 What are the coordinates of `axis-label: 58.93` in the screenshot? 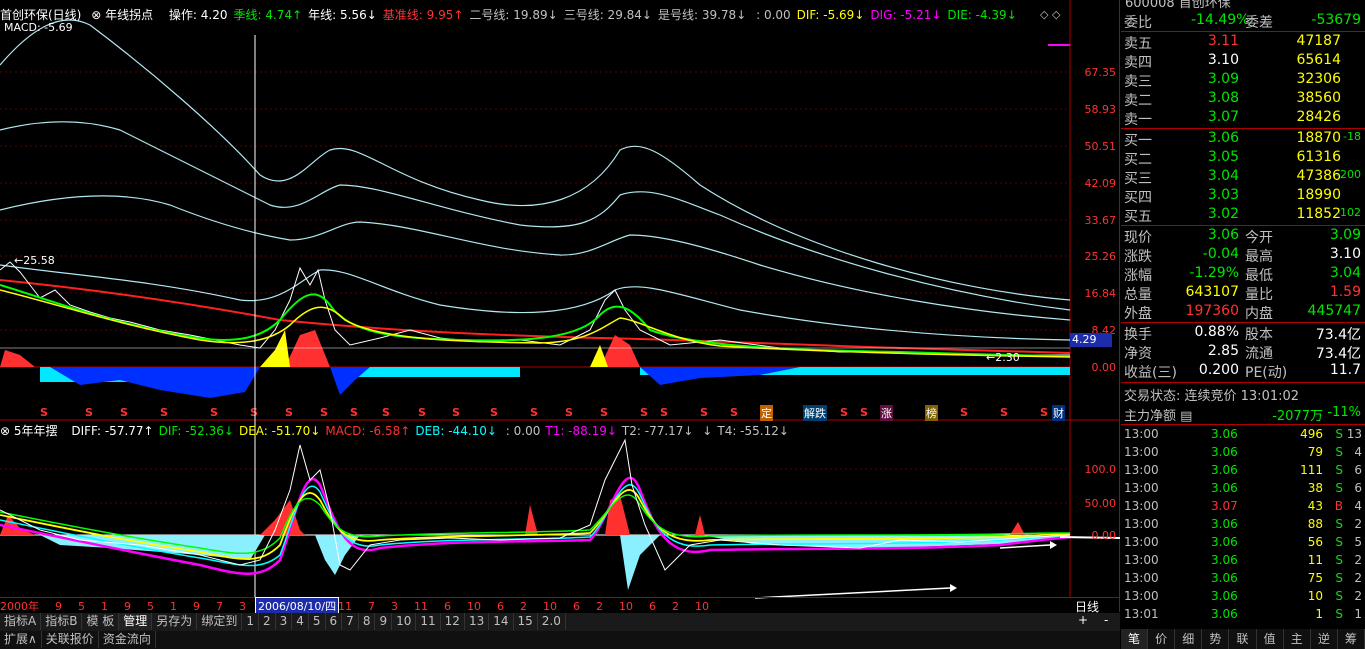 It's located at (1100, 109).